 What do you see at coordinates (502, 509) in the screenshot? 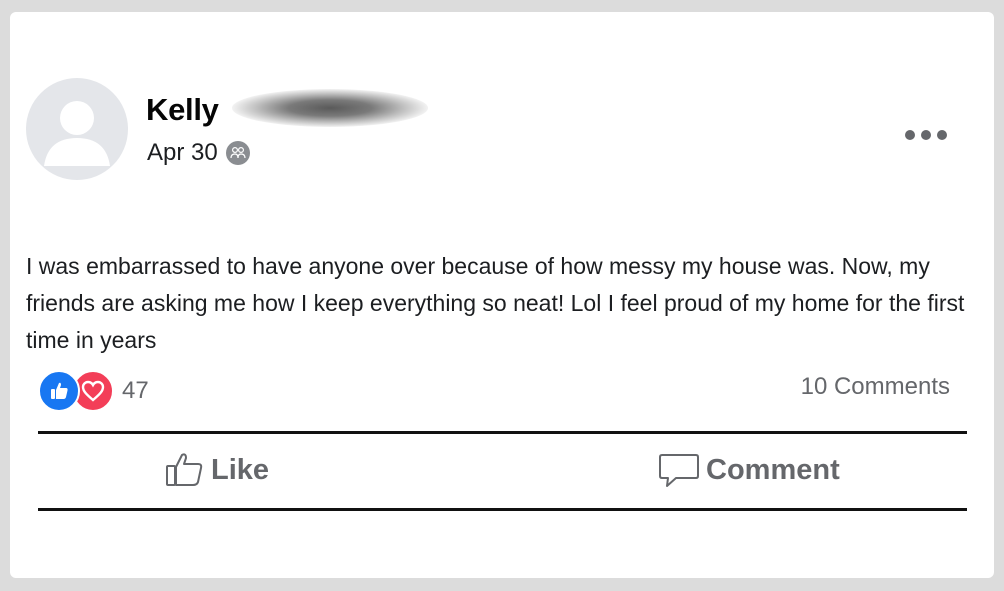
I see `action-bar-bottom-divider` at bounding box center [502, 509].